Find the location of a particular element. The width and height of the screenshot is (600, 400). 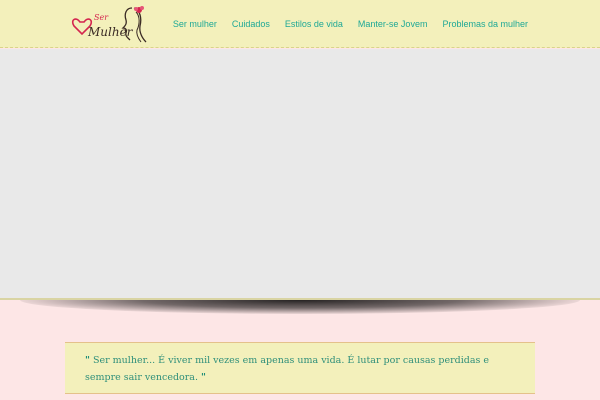

quote-open-mark: " is located at coordinates (87, 360).